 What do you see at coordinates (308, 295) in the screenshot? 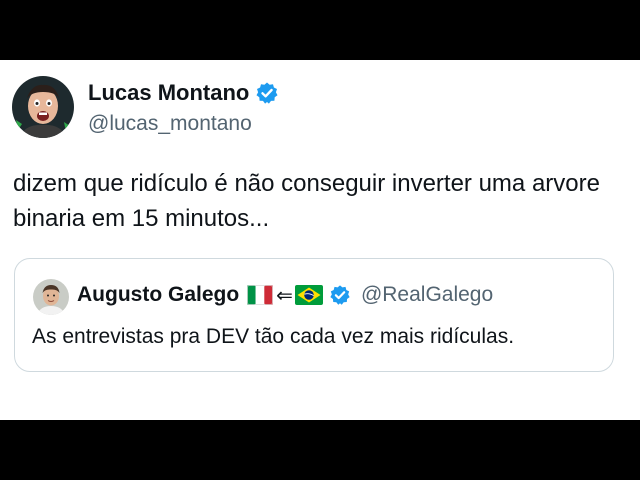
I see `flag-brazil-icon` at bounding box center [308, 295].